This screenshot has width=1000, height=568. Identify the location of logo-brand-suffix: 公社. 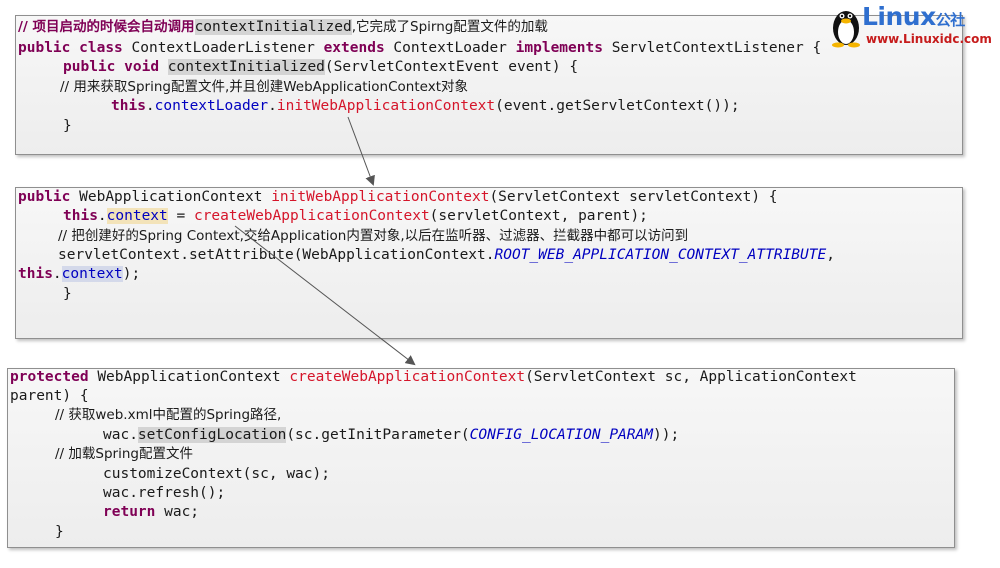
(950, 20).